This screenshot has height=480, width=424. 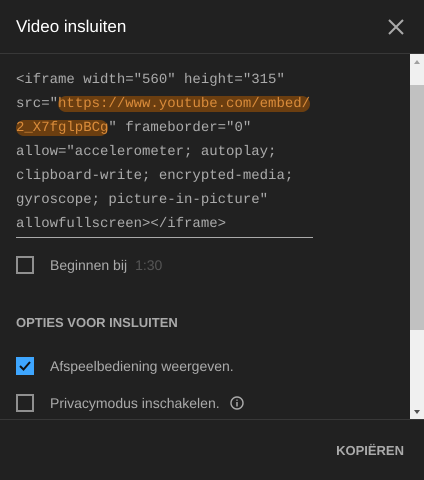 What do you see at coordinates (237, 403) in the screenshot?
I see `info-icon` at bounding box center [237, 403].